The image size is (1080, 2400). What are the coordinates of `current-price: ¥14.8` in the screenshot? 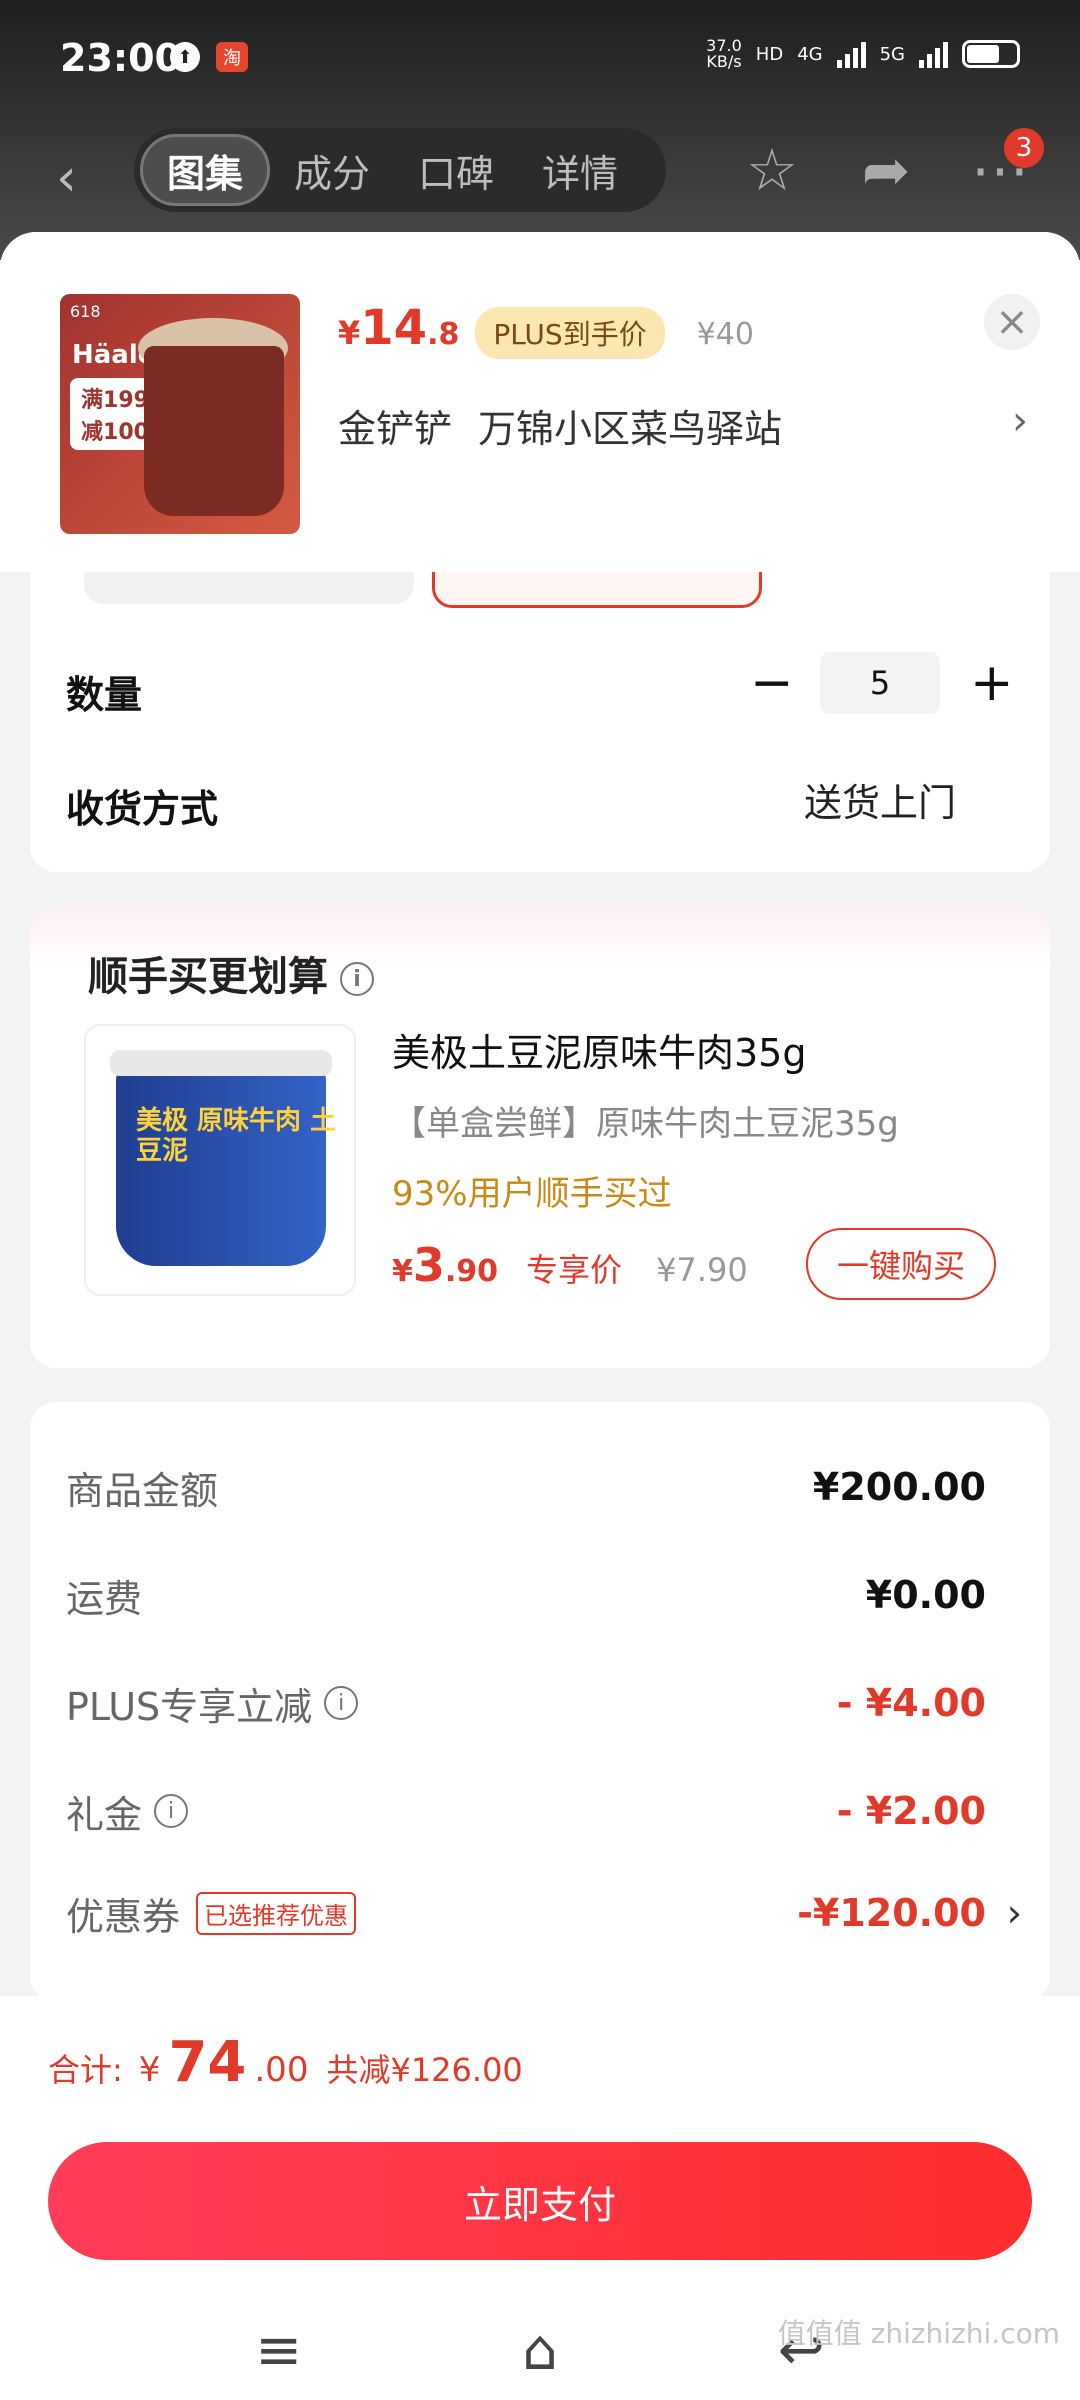 It's located at (399, 328).